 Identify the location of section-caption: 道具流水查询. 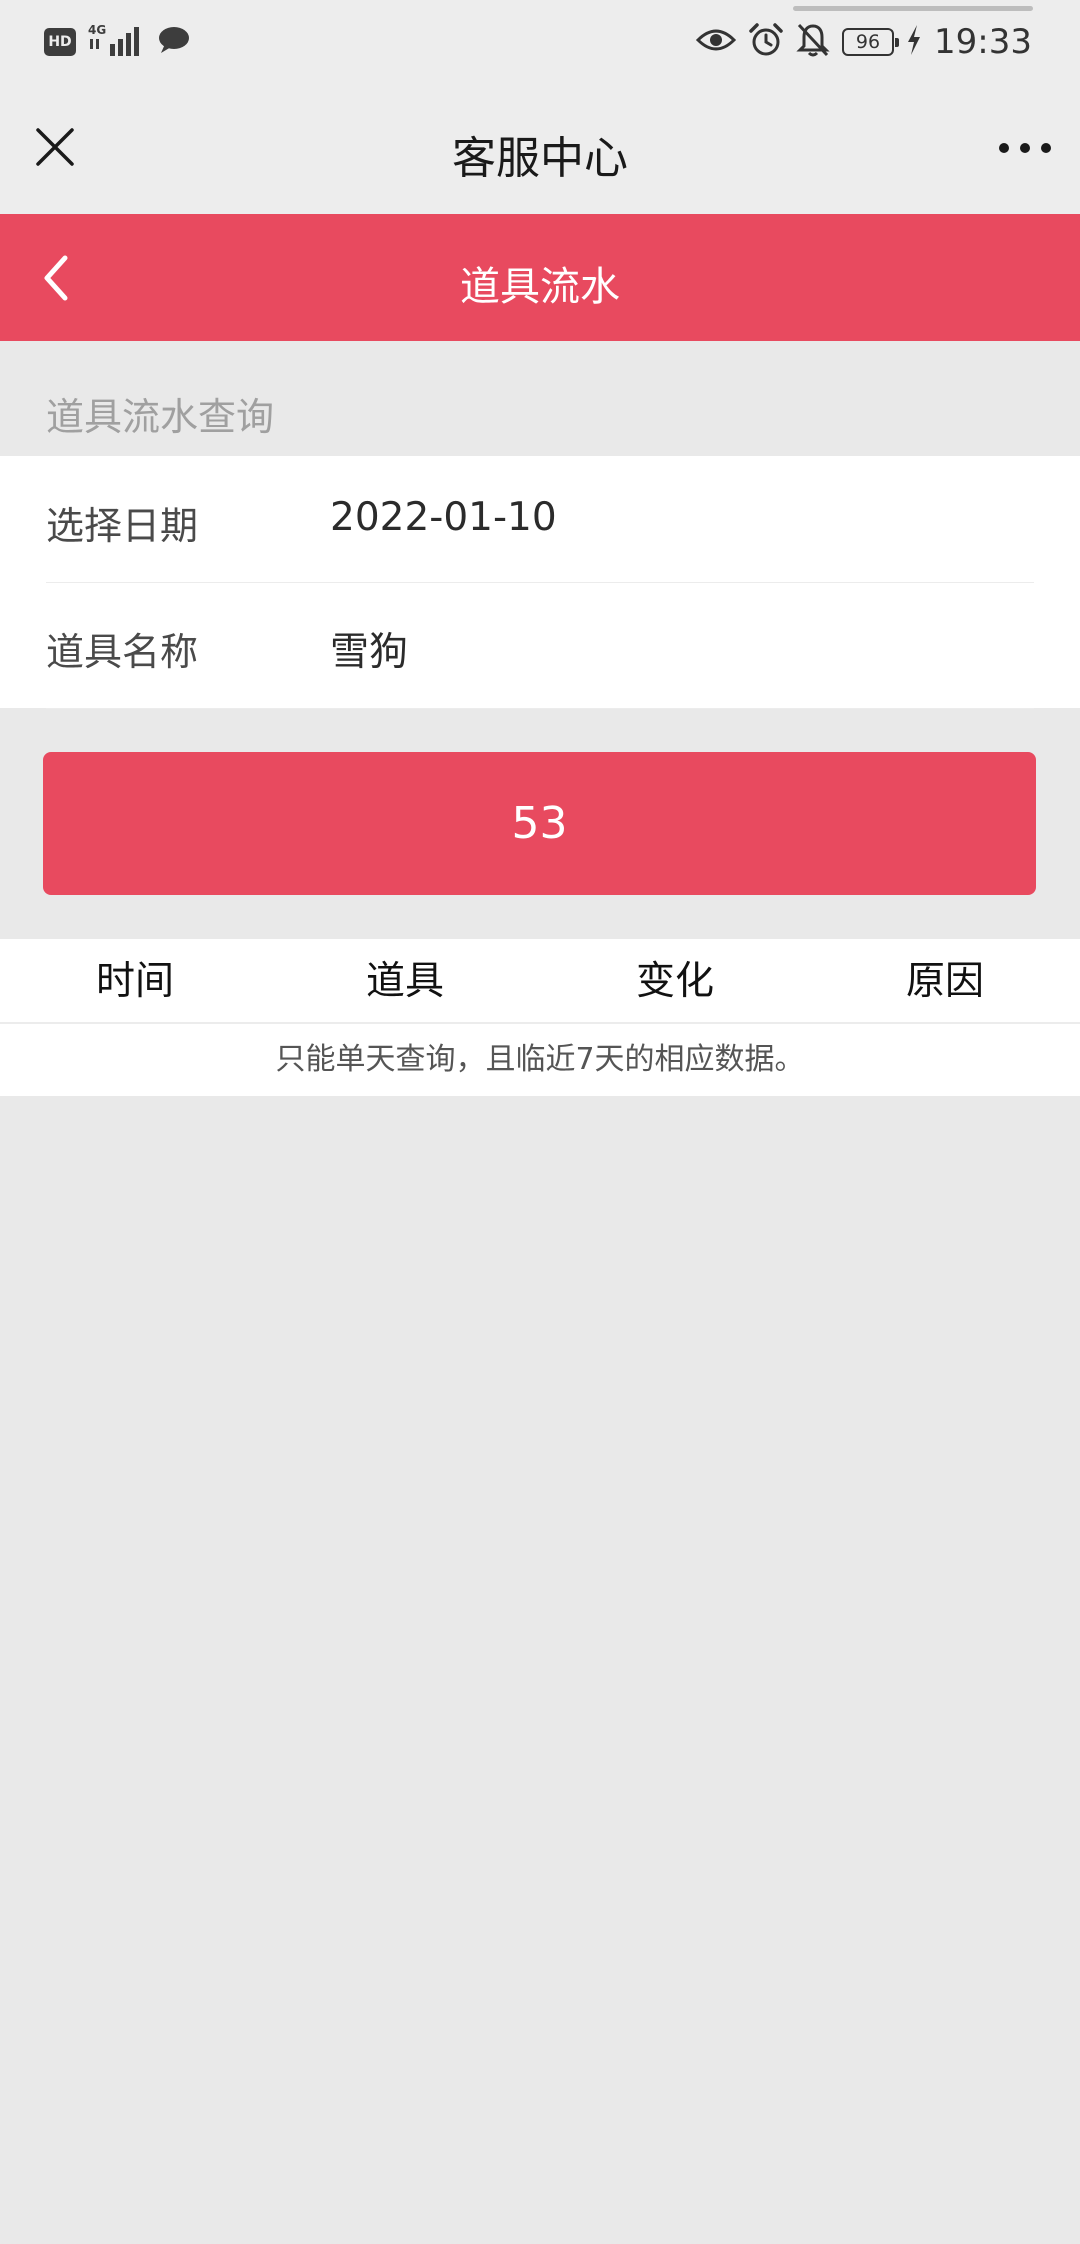
(160, 417).